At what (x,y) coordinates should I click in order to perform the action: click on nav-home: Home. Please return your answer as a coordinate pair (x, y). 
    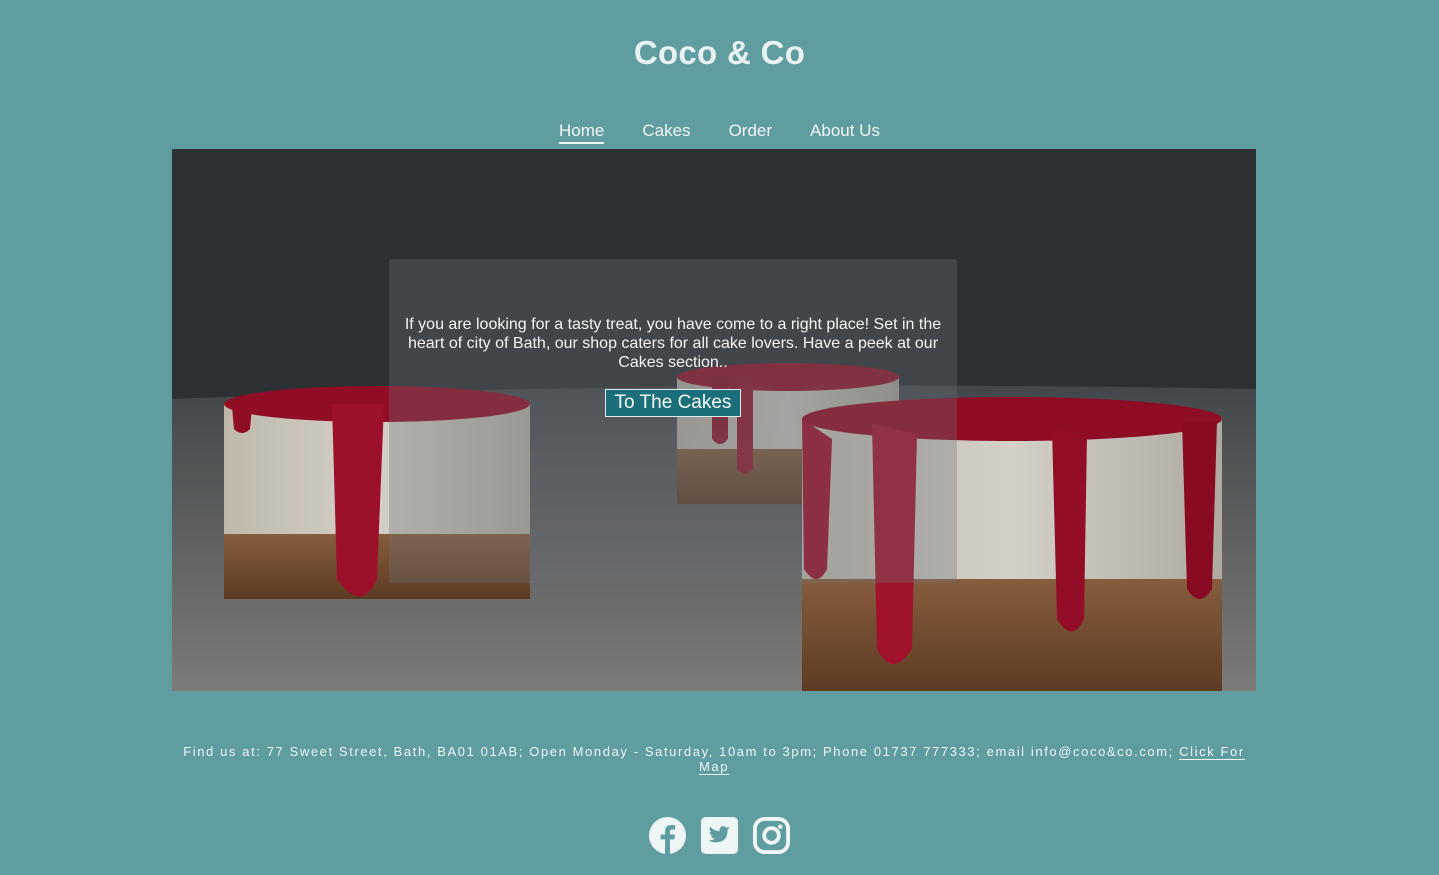
    Looking at the image, I should click on (582, 132).